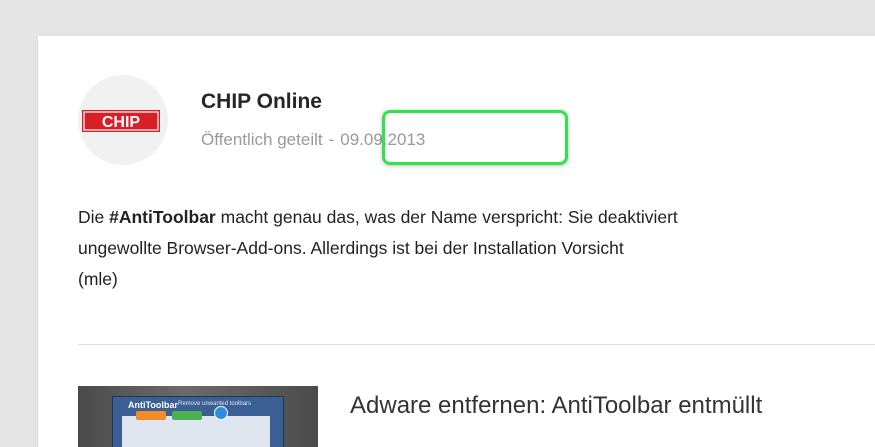  What do you see at coordinates (162, 217) in the screenshot?
I see `hashtag-link: #AntiToolbar` at bounding box center [162, 217].